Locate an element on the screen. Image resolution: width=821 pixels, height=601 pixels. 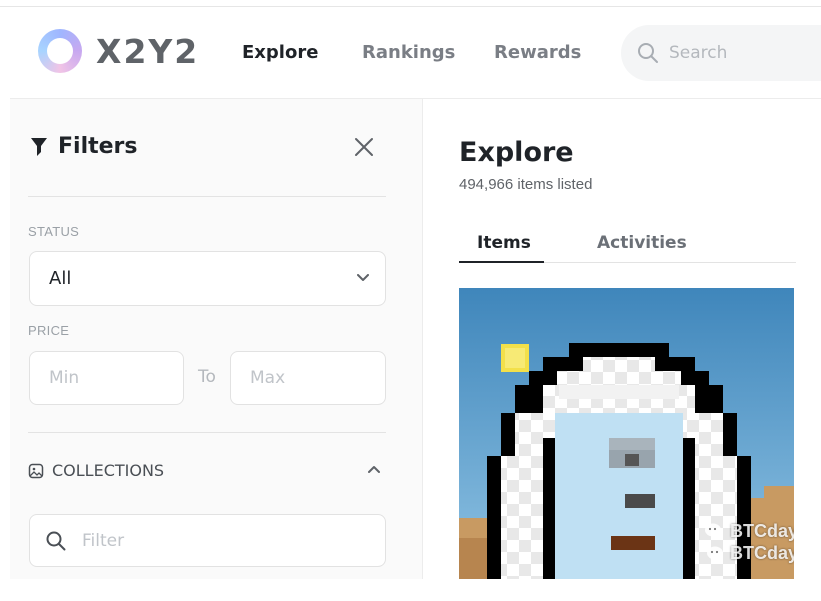
explore-tabs: Items Activities is located at coordinates (627, 247).